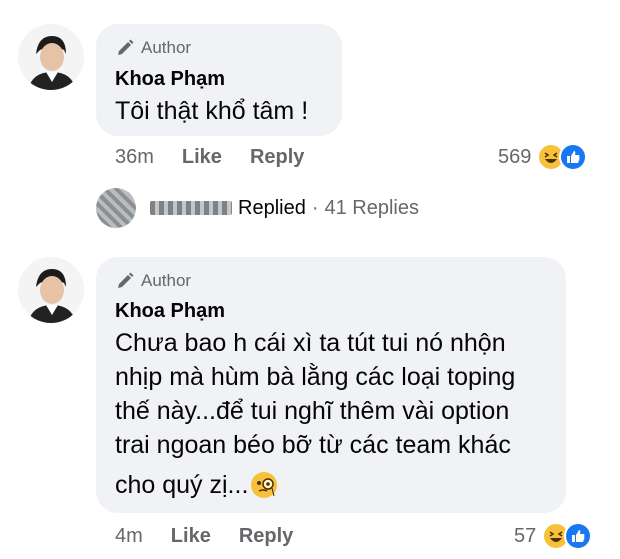 The image size is (620, 559). Describe the element at coordinates (515, 156) in the screenshot. I see `reaction-count: 569` at that location.